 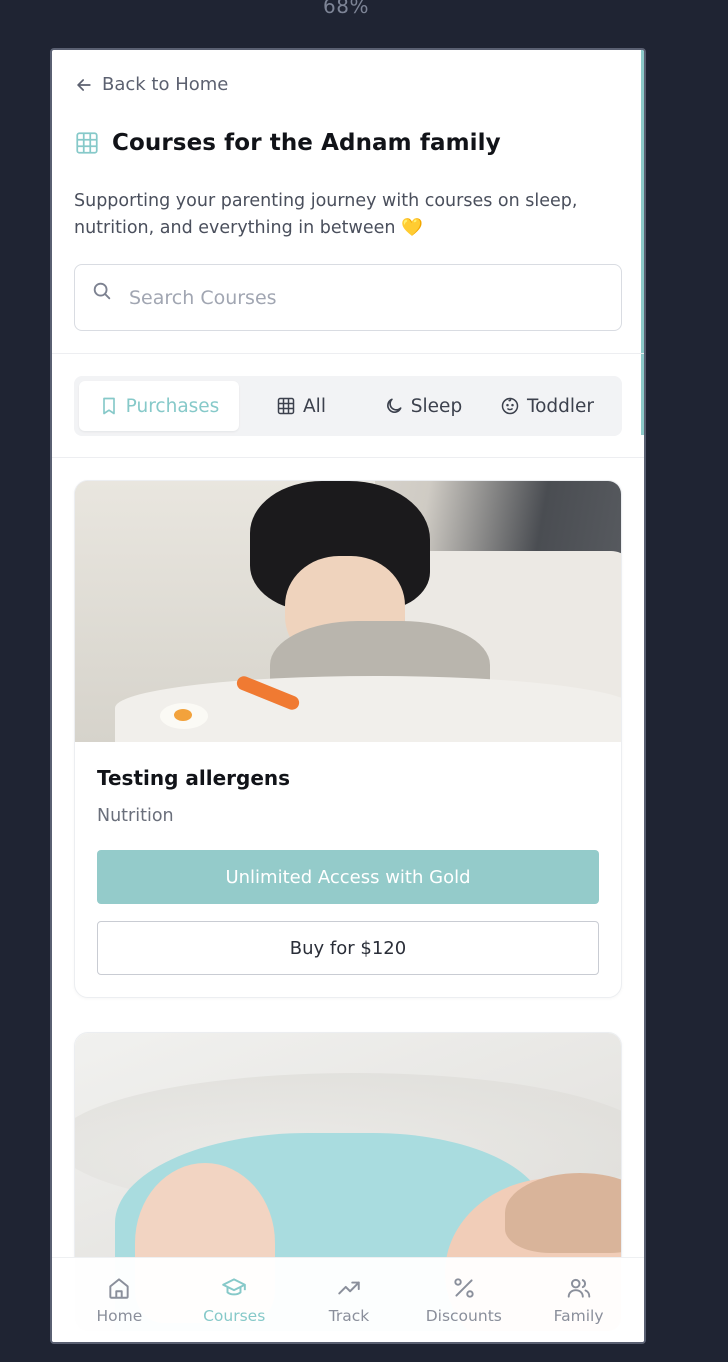 I want to click on home-icon, so click(x=119, y=1288).